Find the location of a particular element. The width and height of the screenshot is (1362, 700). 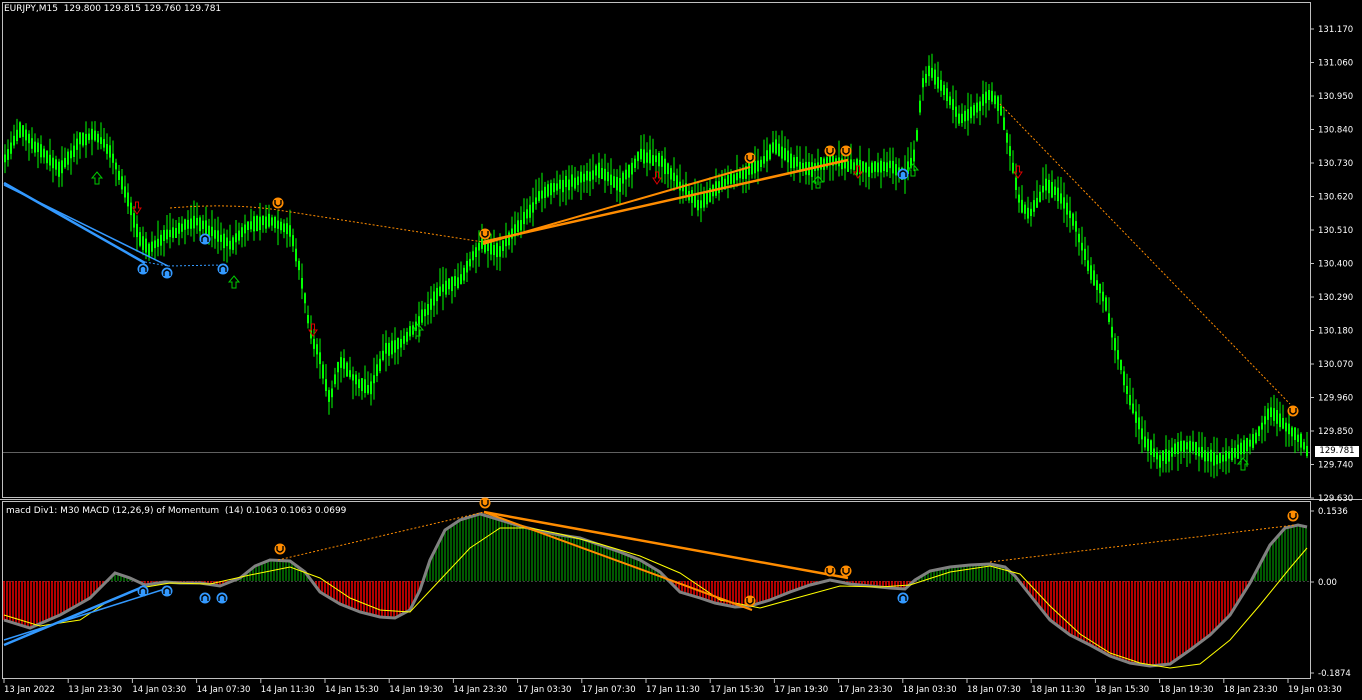

time-tick-label: 17 Jan 19:30 is located at coordinates (801, 690).